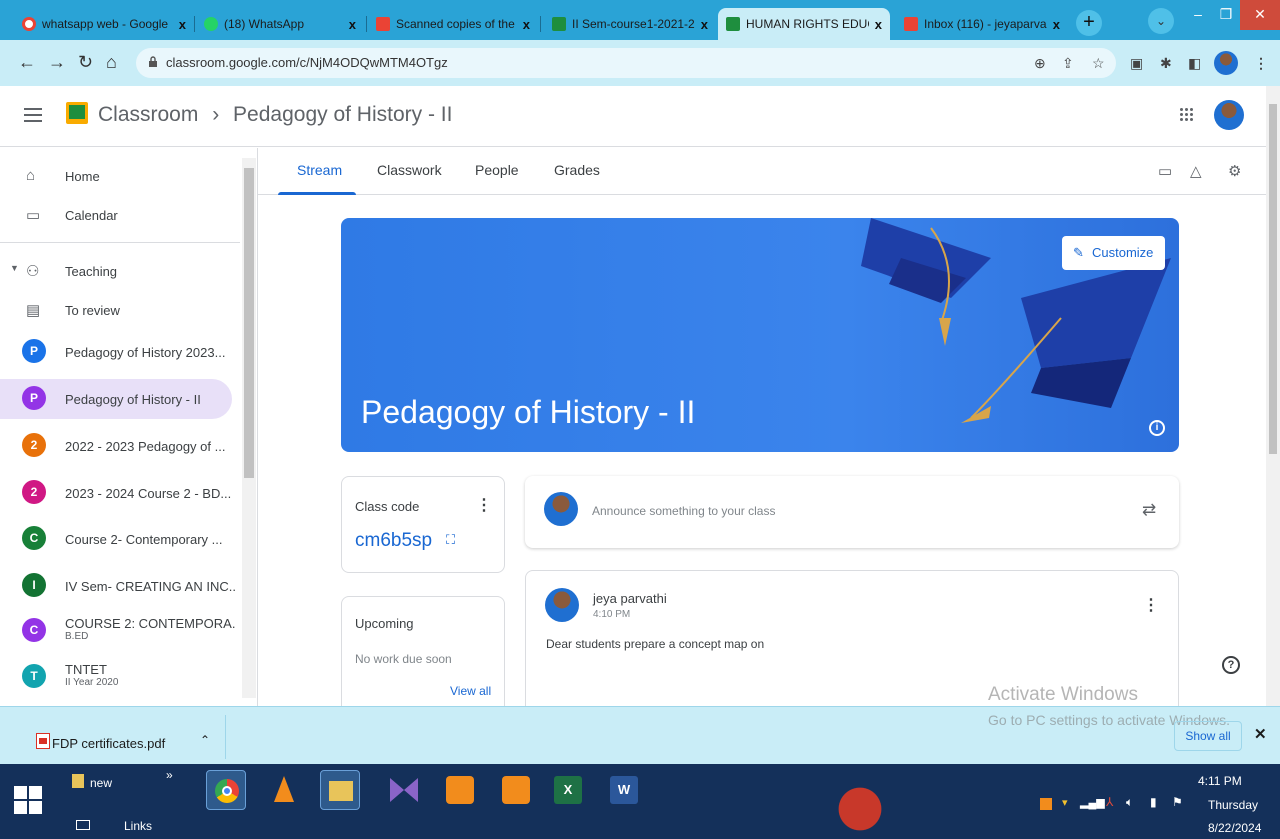  What do you see at coordinates (453, 24) in the screenshot?
I see `browser-tab: Scanned copies of the F x` at bounding box center [453, 24].